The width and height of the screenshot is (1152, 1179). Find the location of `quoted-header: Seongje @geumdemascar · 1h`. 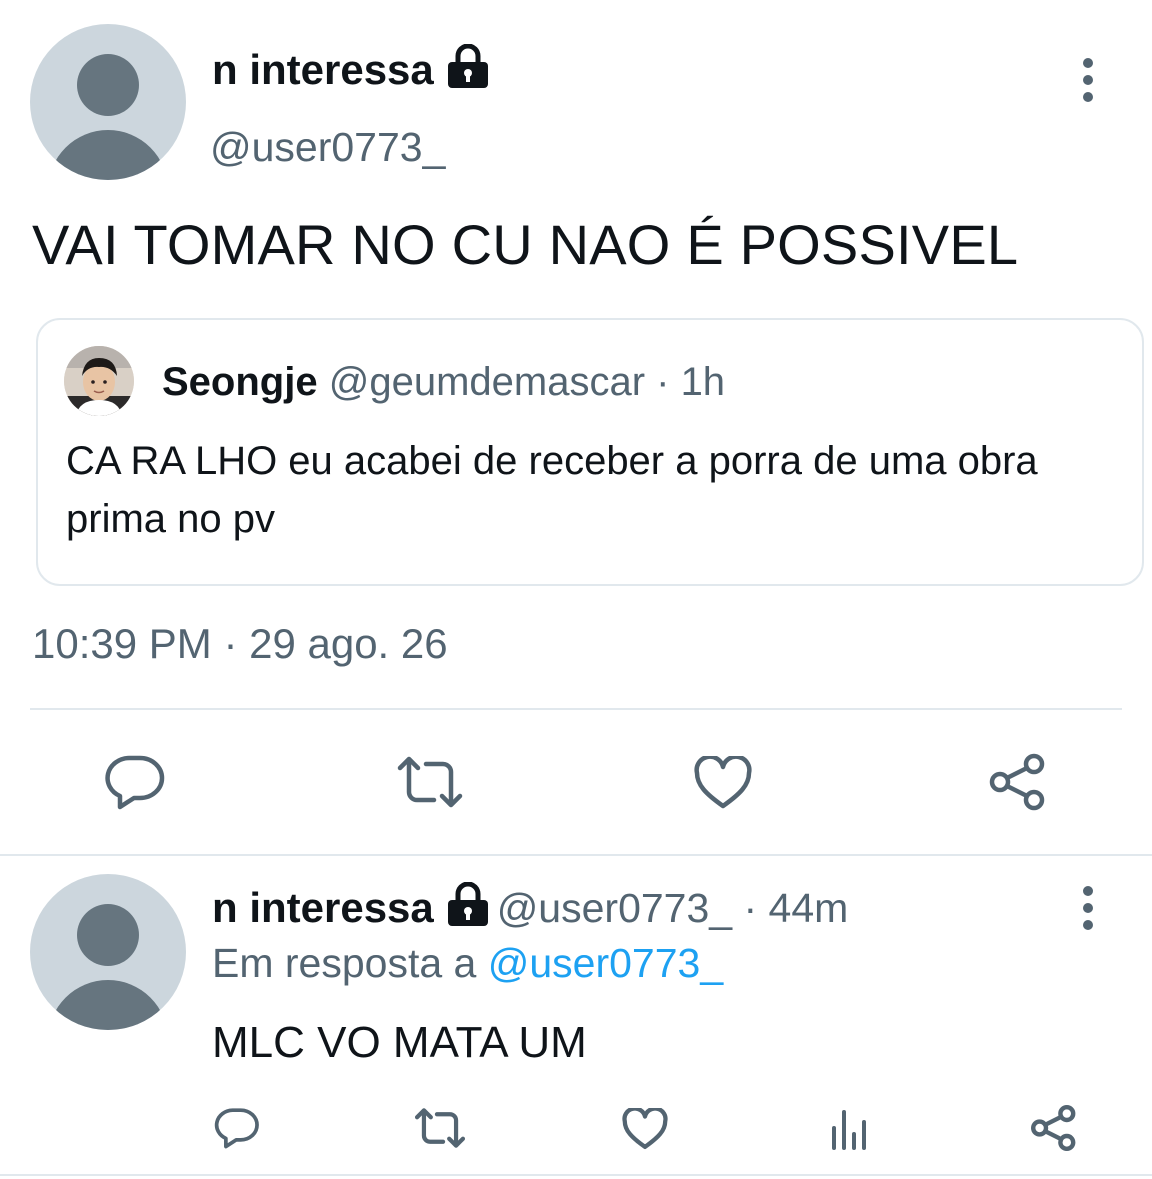

quoted-header: Seongje @geumdemascar · 1h is located at coordinates (443, 382).